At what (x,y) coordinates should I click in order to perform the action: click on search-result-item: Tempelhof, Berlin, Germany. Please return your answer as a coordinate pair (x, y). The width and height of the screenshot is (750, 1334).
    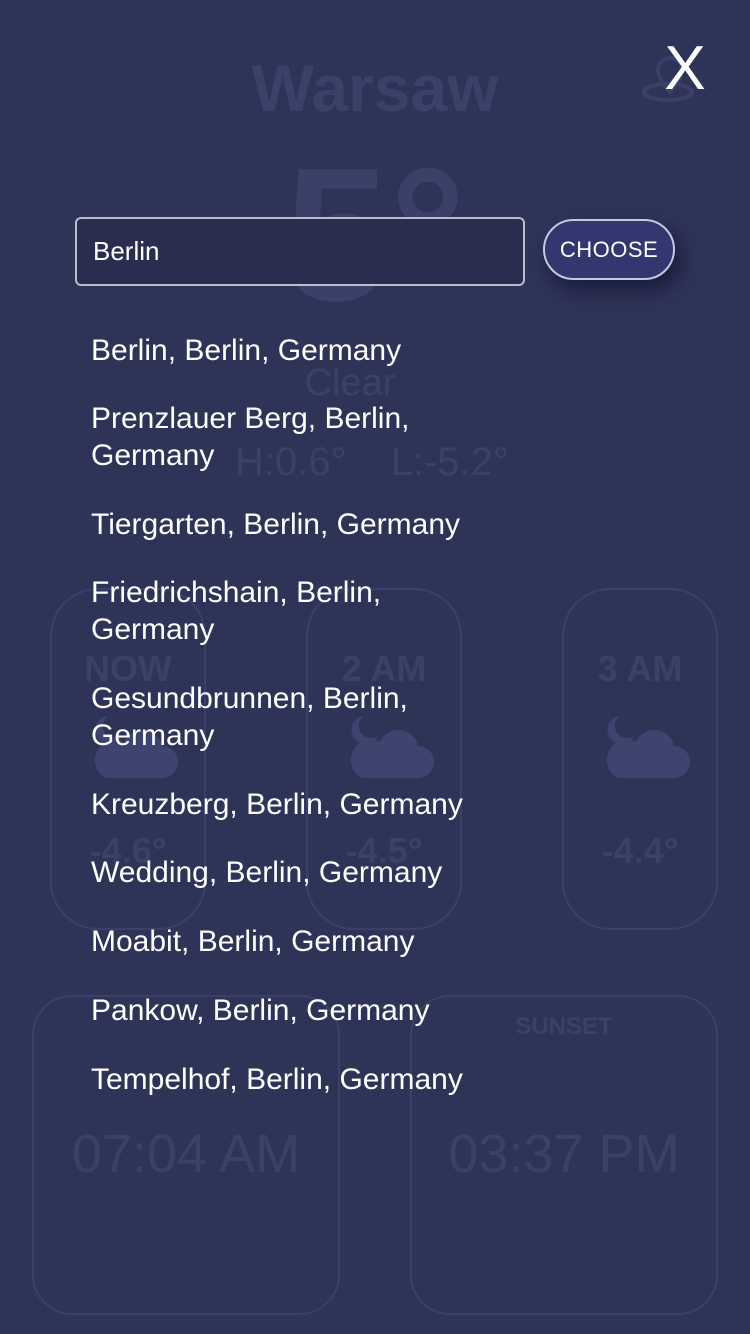
    Looking at the image, I should click on (301, 1079).